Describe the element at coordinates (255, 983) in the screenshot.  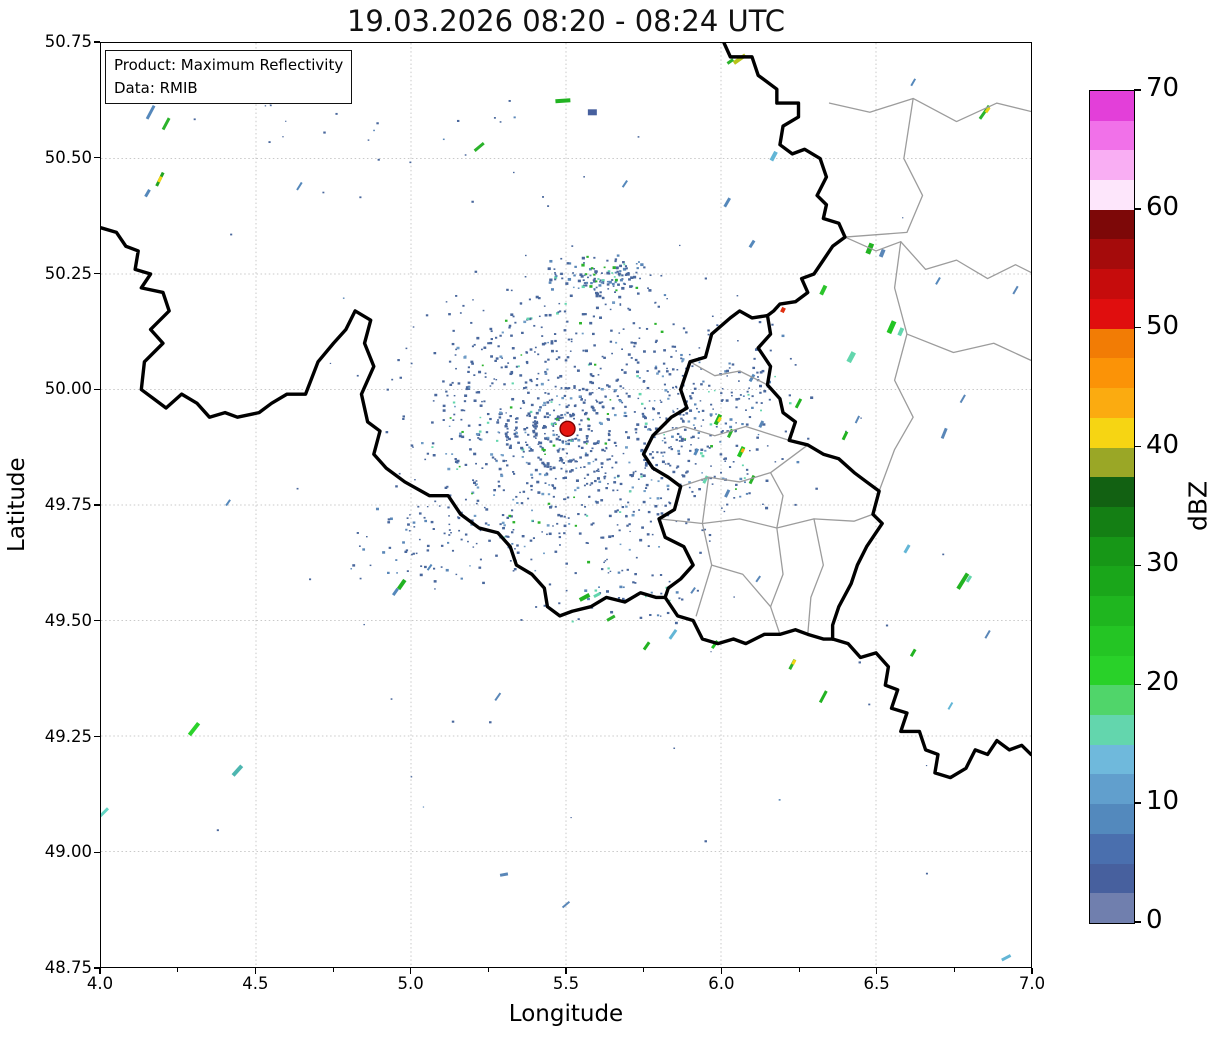
I see `x-tick-label: 4.5` at that location.